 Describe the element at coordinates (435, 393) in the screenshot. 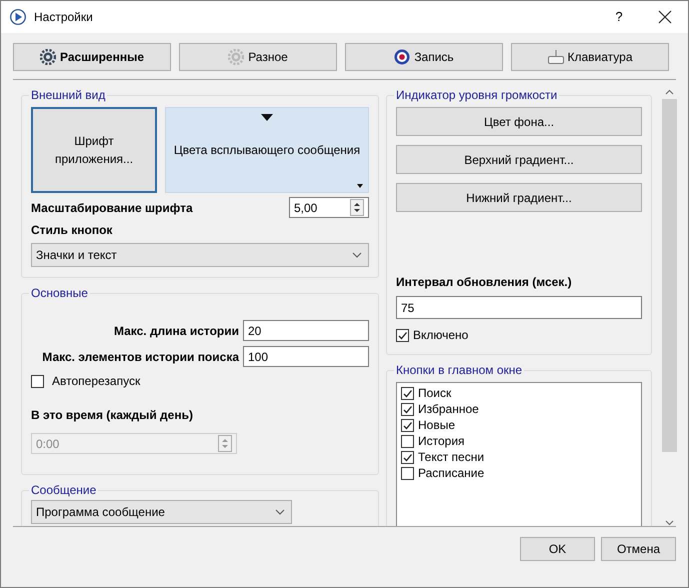

I see `list-item-label: Поиск` at that location.